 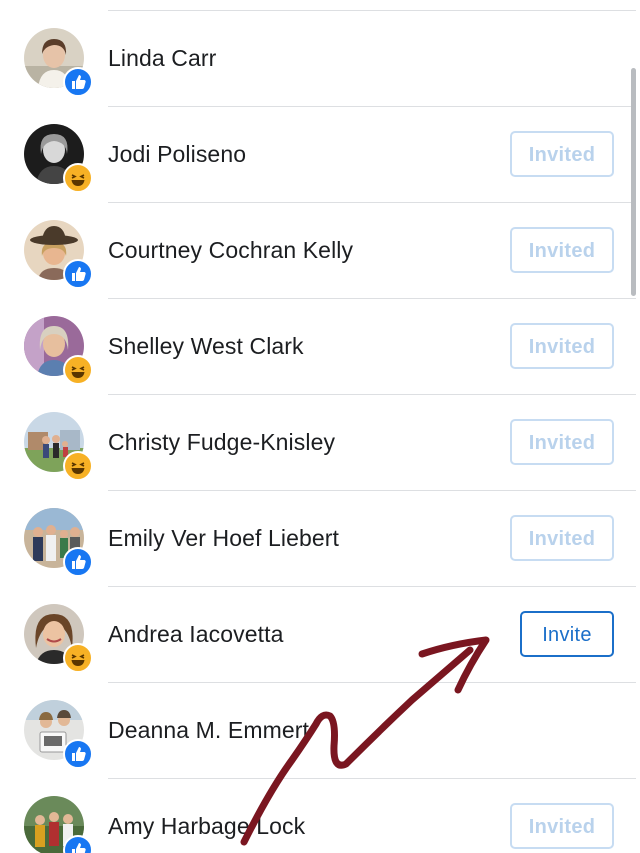 I want to click on friend-row: Courtney Cochran Kelly Invited, so click(x=310, y=250).